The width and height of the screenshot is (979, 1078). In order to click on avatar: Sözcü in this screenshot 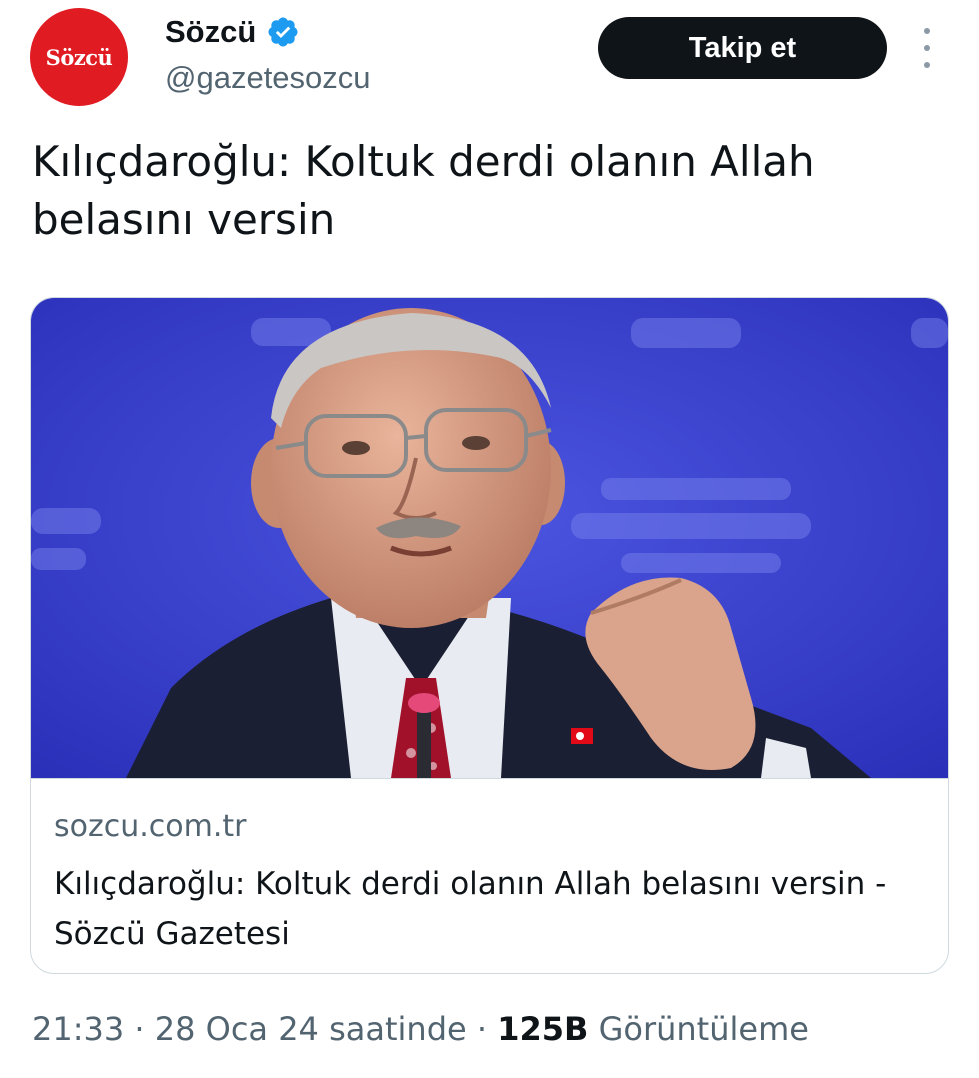, I will do `click(79, 57)`.